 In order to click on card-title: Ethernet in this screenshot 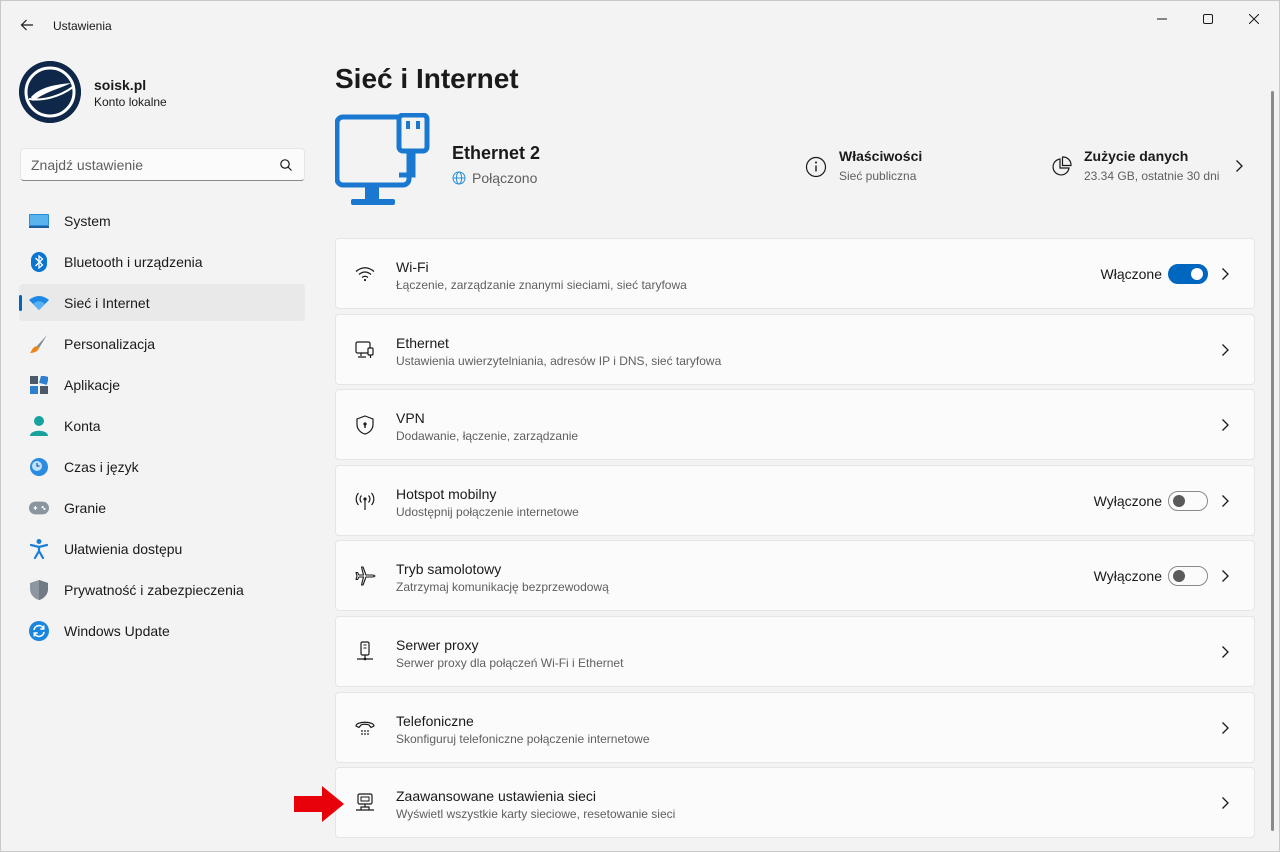, I will do `click(422, 342)`.